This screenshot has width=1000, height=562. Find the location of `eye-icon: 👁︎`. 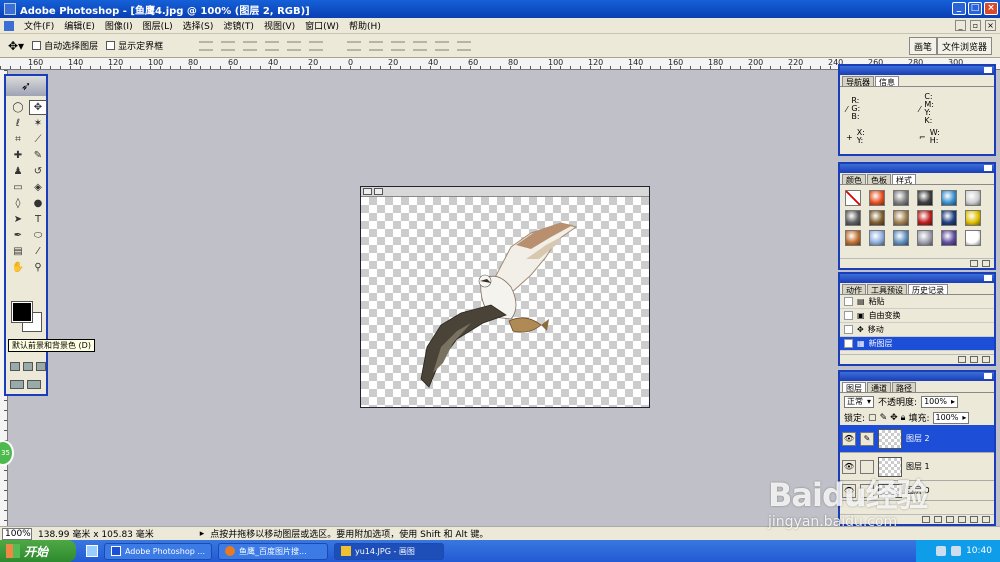

eye-icon: 👁︎ is located at coordinates (849, 438).